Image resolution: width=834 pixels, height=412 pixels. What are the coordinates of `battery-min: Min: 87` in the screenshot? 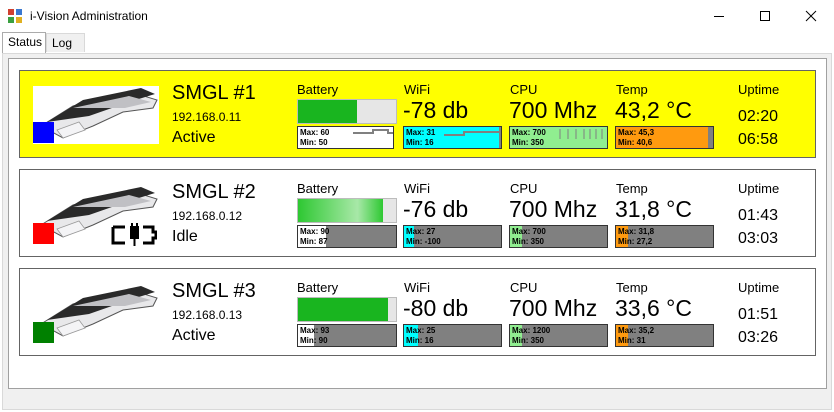 It's located at (314, 241).